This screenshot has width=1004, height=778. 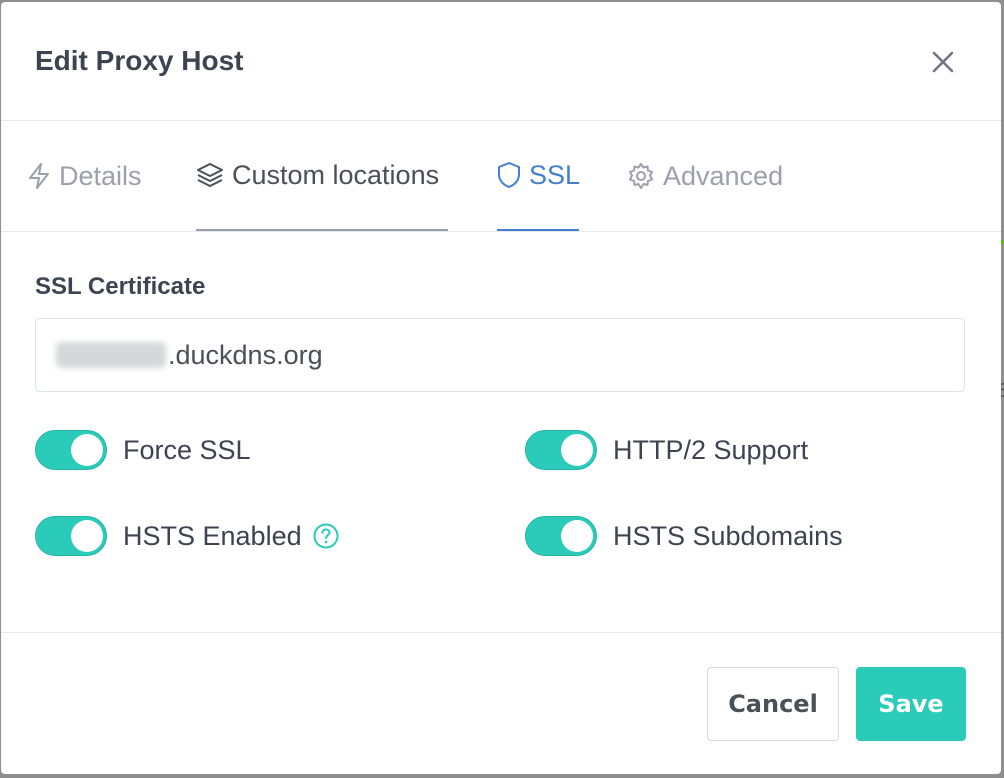 I want to click on hsts-subdomains-label: HSTS Subdomains, so click(x=728, y=536).